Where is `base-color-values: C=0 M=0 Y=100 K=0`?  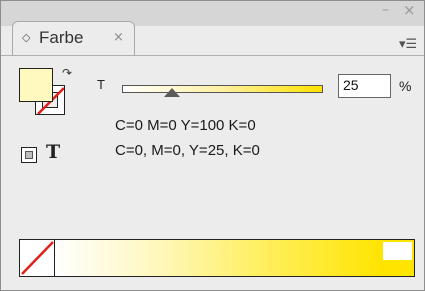 base-color-values: C=0 M=0 Y=100 K=0 is located at coordinates (185, 125).